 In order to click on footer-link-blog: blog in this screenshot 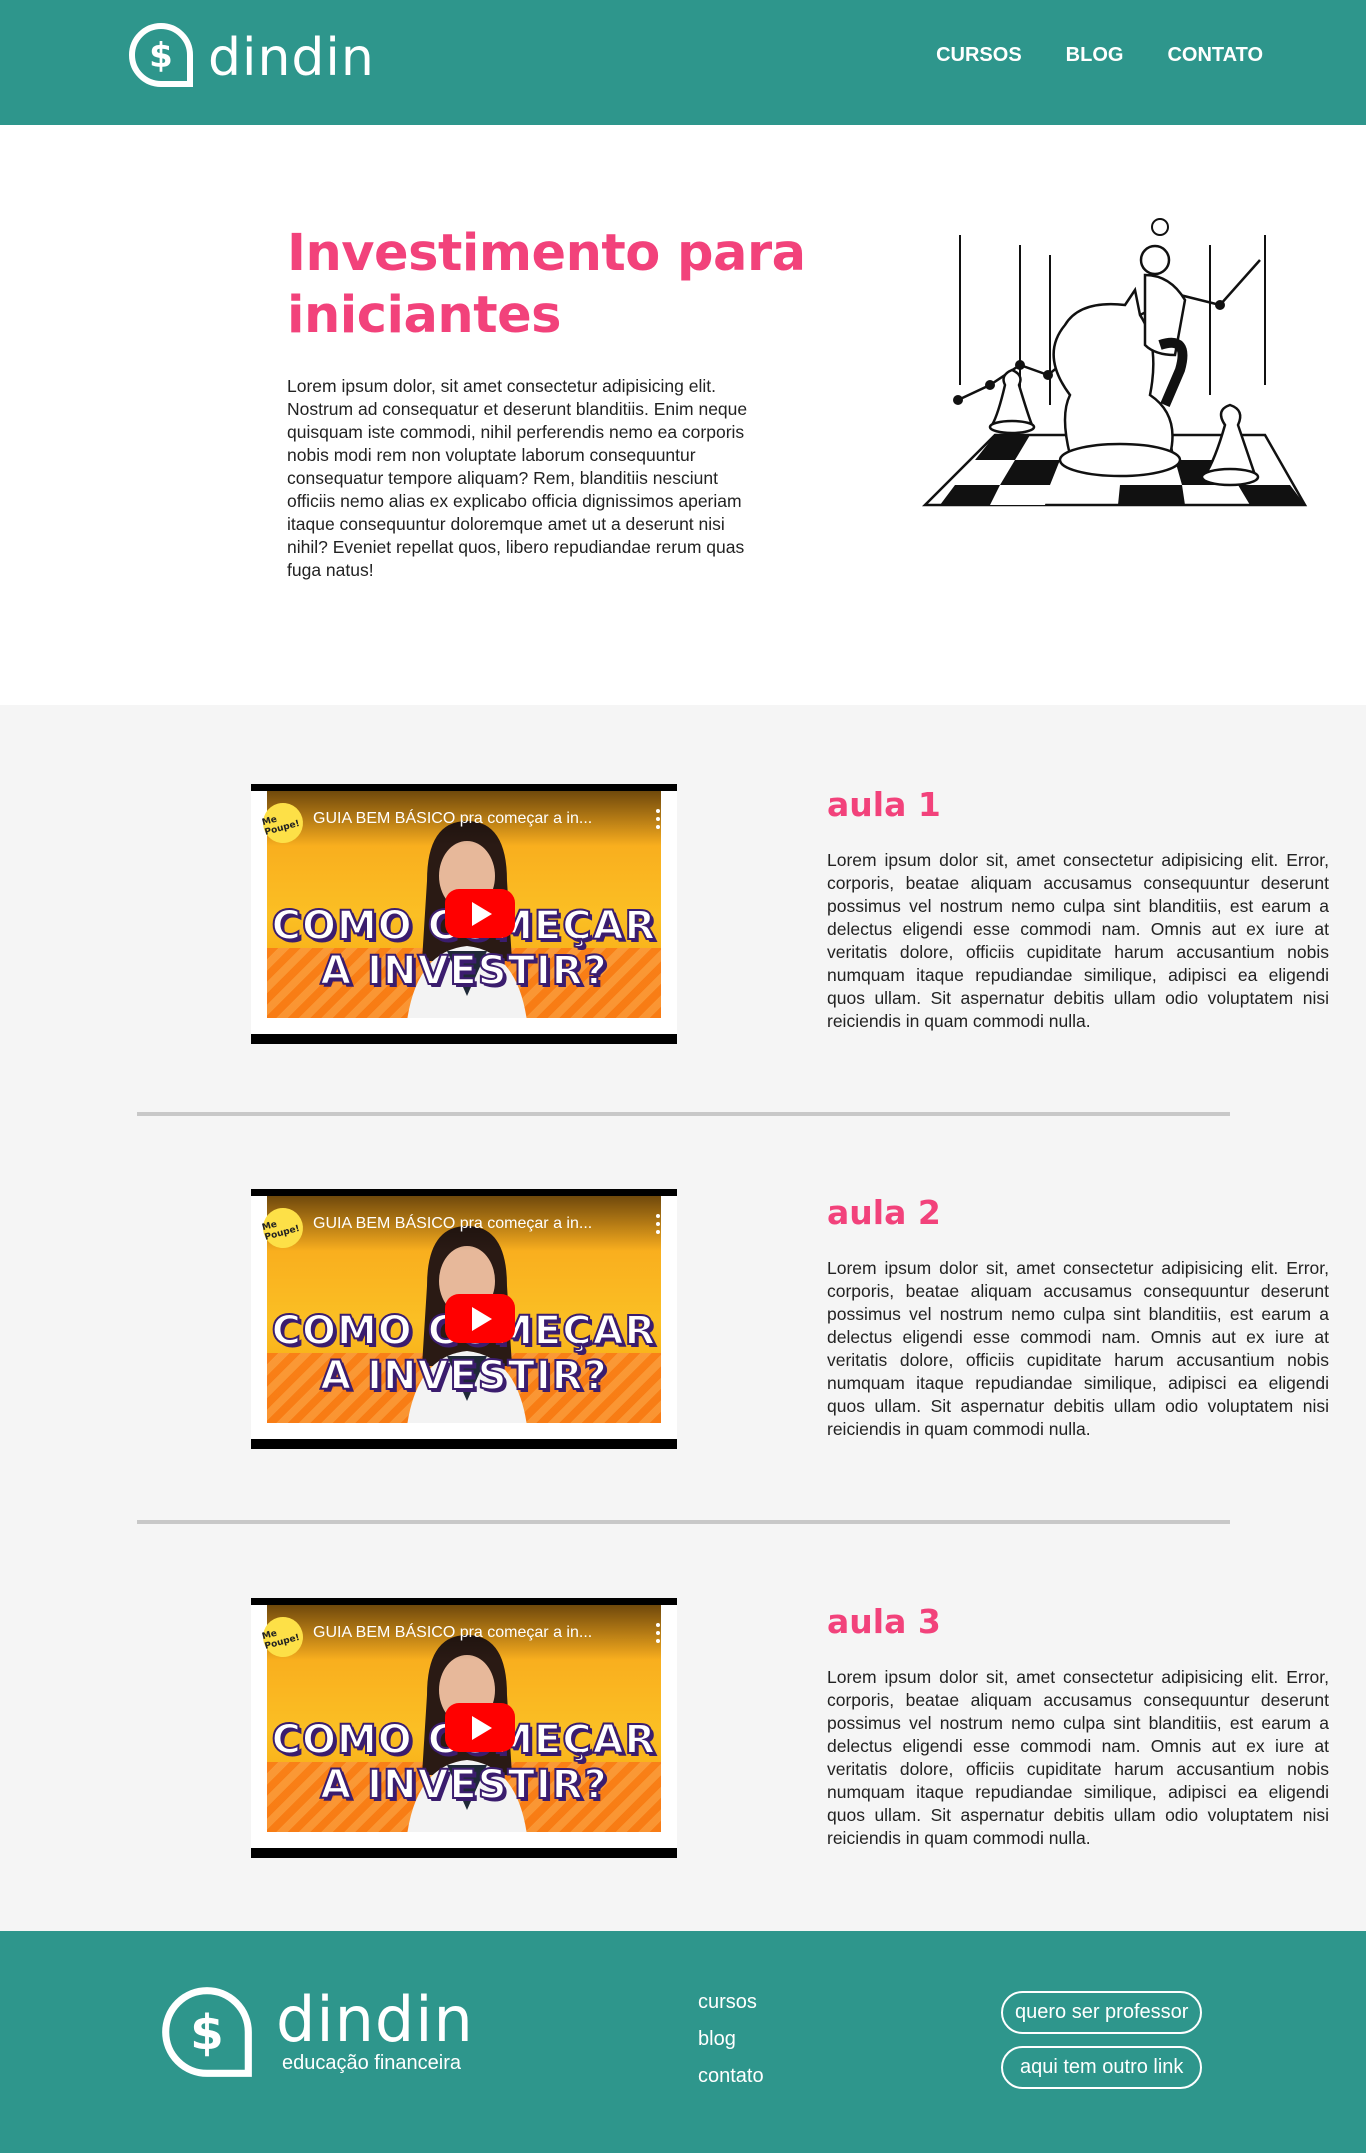, I will do `click(731, 2039)`.